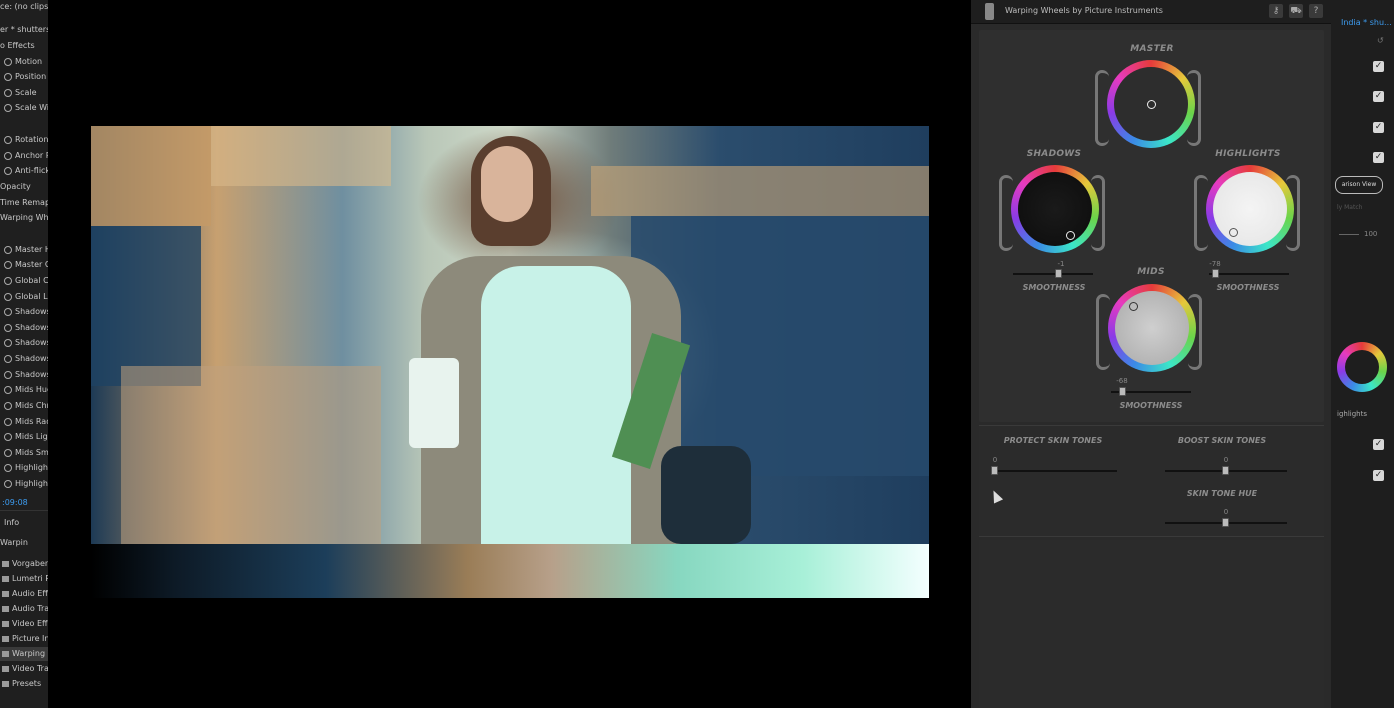 This screenshot has height=708, width=1394. What do you see at coordinates (1362, 375) in the screenshot?
I see `highlights-mini-wheel: ighlights` at bounding box center [1362, 375].